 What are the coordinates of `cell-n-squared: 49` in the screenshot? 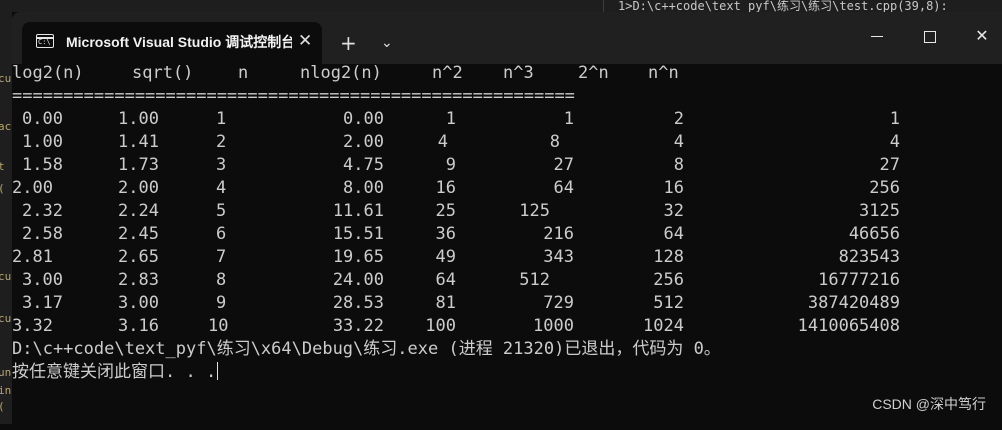 It's located at (445, 257).